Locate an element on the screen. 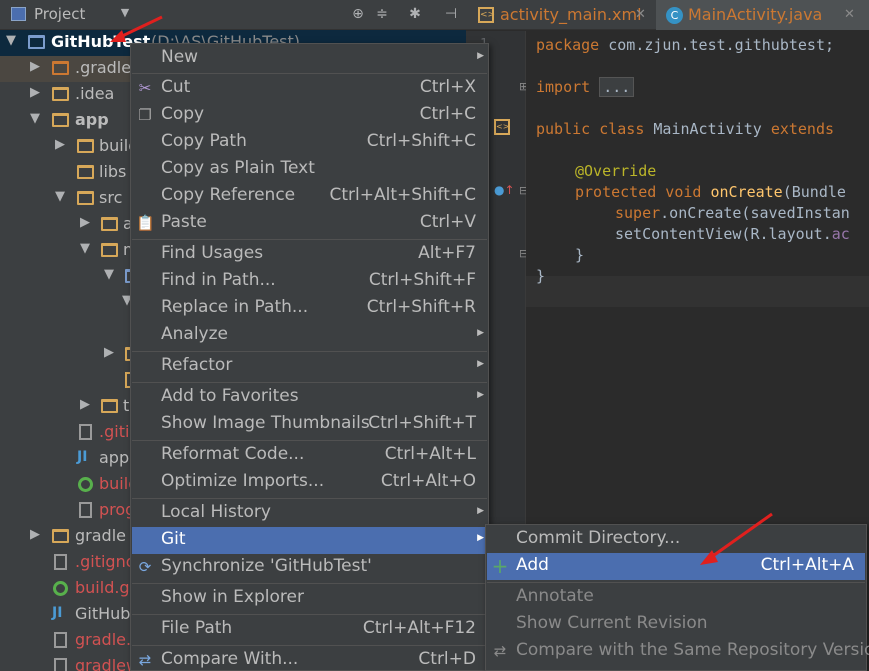  menu-item-copy-plain-text: Copy as Plain Text is located at coordinates (309, 169).